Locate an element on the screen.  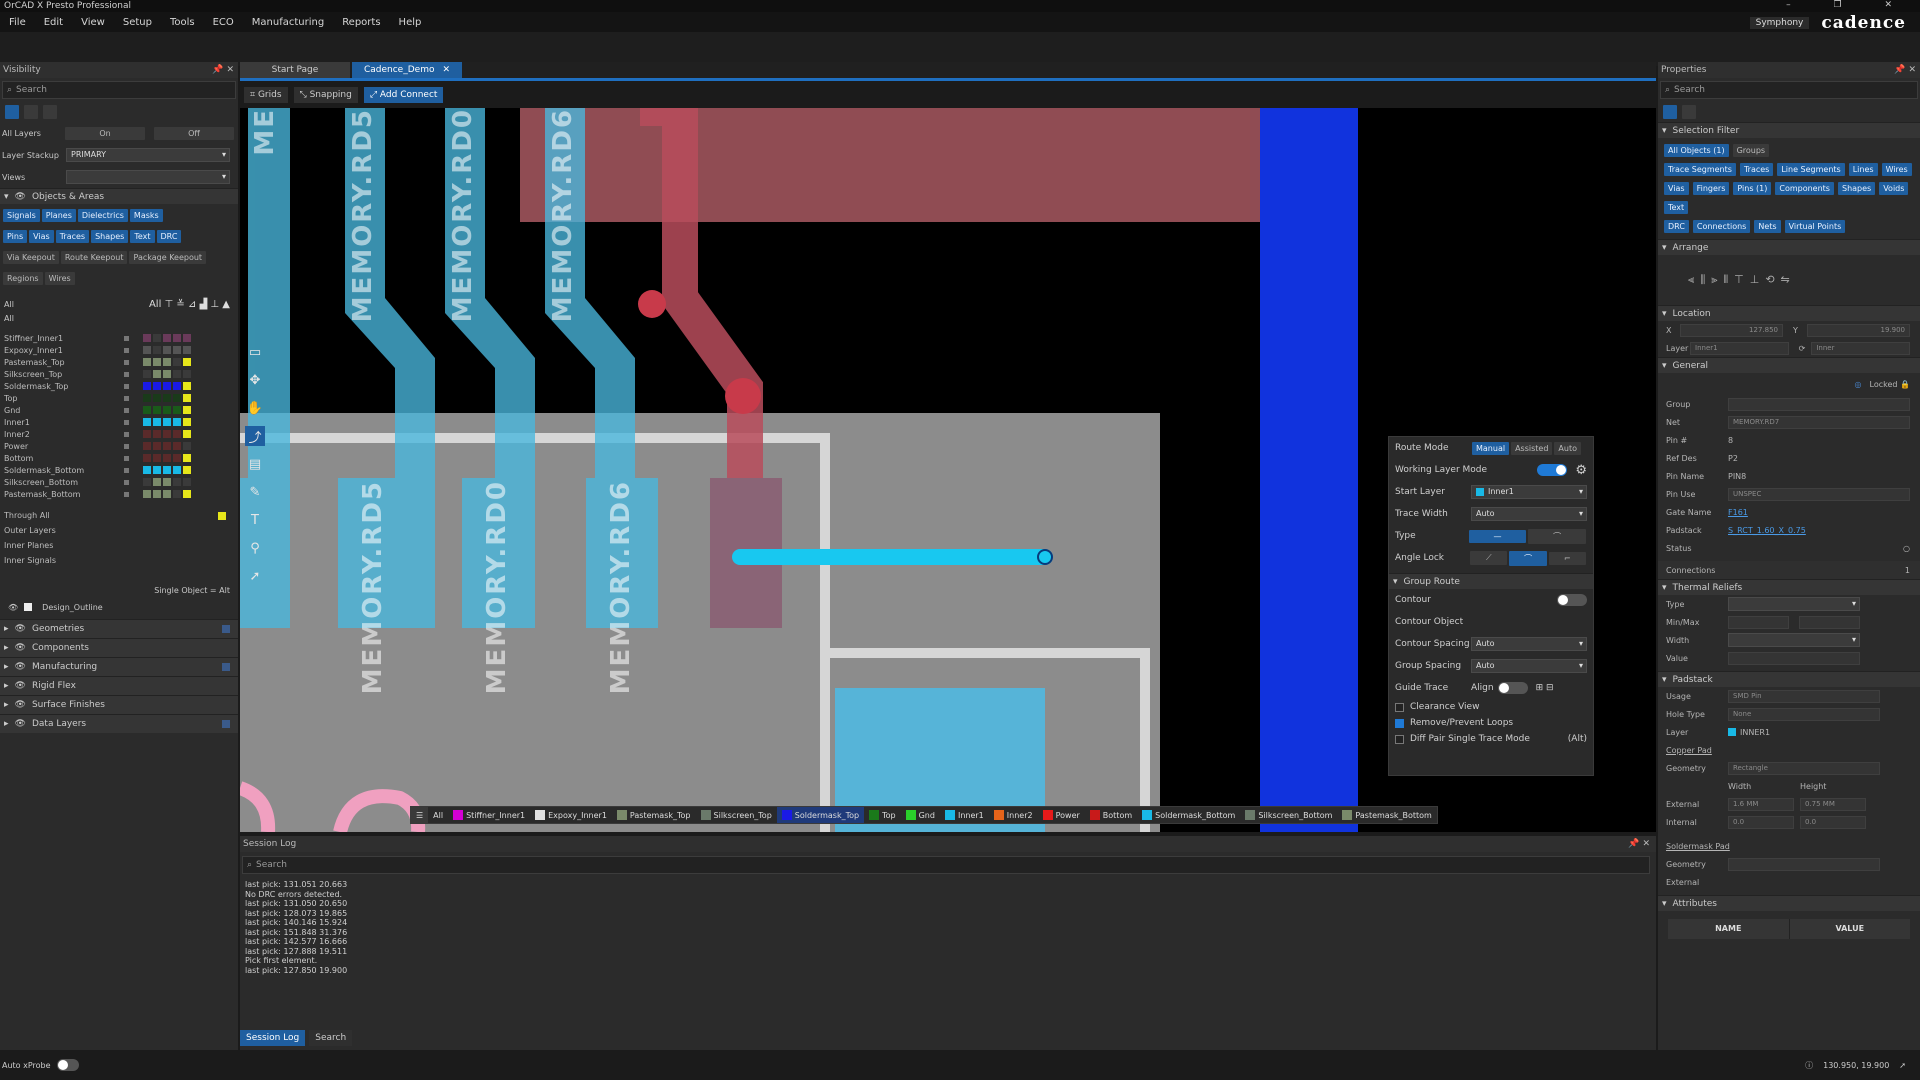
symphony-button: Symphony is located at coordinates (1779, 23).